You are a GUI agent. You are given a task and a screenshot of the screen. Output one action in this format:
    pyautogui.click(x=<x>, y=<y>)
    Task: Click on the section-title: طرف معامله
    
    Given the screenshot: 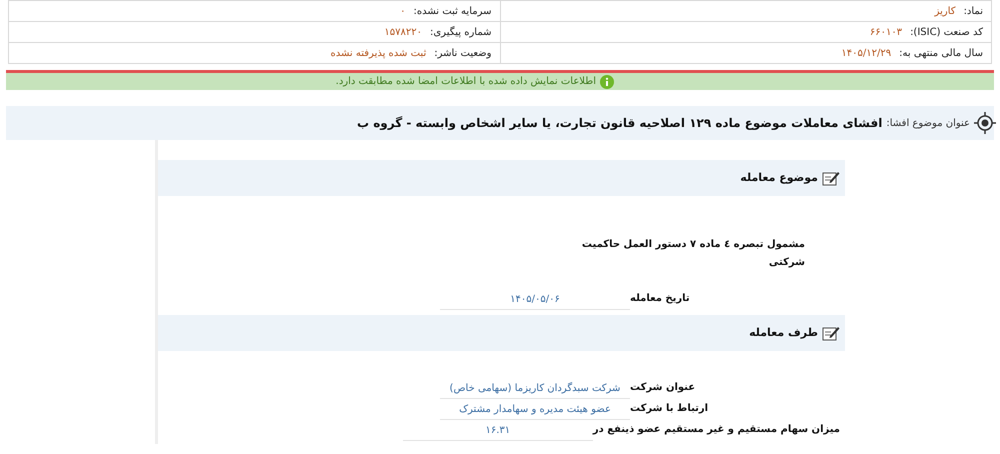 What is the action you would take?
    pyautogui.click(x=783, y=332)
    